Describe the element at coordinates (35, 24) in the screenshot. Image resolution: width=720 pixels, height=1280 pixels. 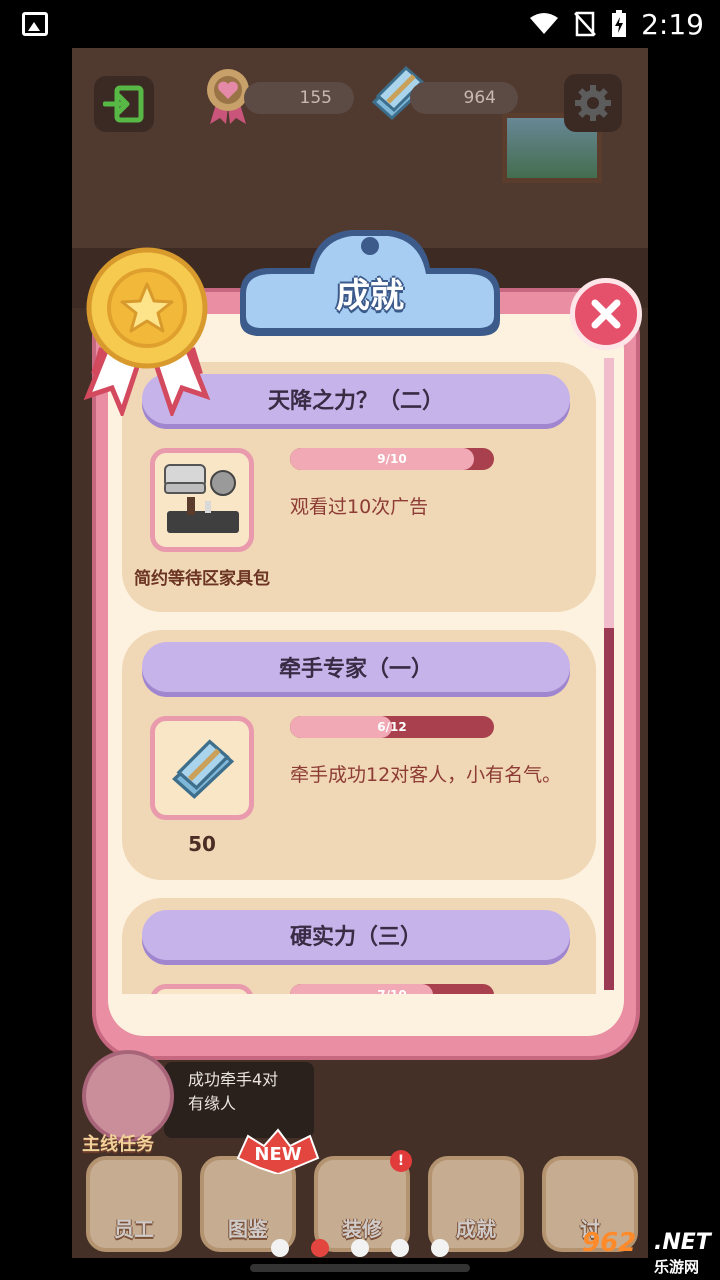
I see `image-notification-icon` at that location.